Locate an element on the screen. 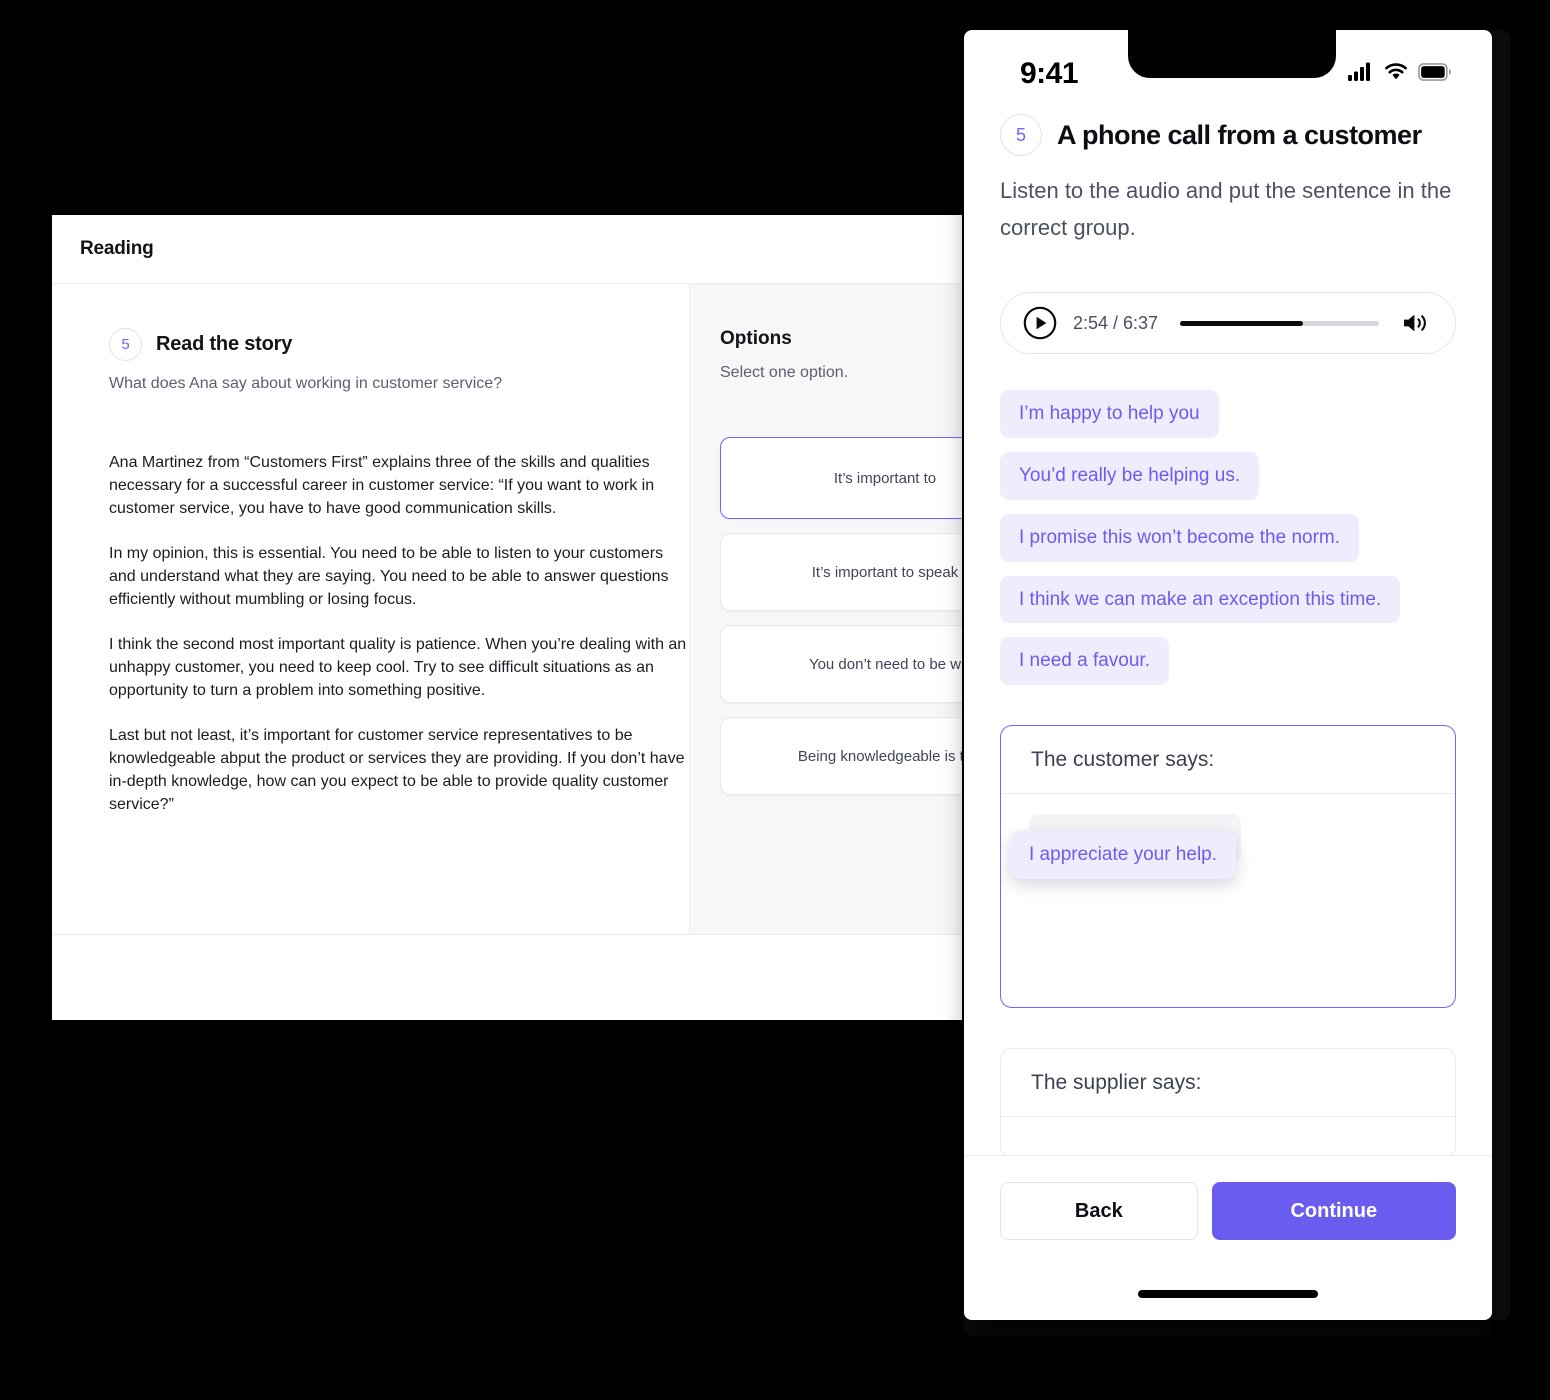  dragged-sentence-chip: I appreciate your help. is located at coordinates (1123, 855).